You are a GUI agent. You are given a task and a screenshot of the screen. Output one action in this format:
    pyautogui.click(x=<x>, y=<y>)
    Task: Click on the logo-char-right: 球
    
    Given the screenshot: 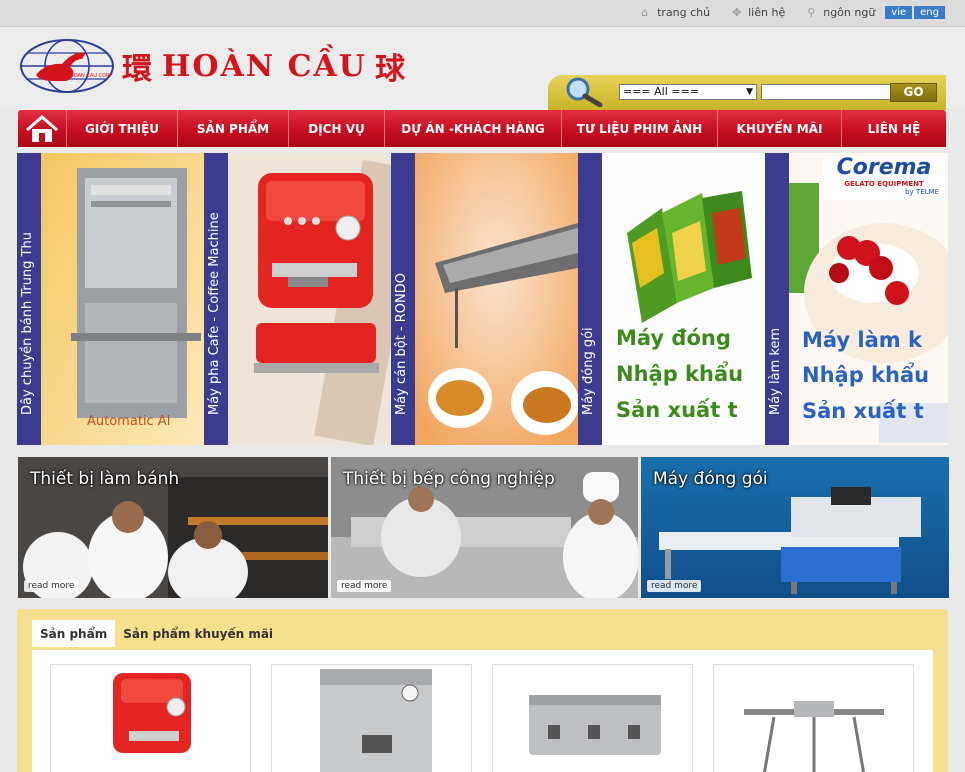 What is the action you would take?
    pyautogui.click(x=390, y=69)
    